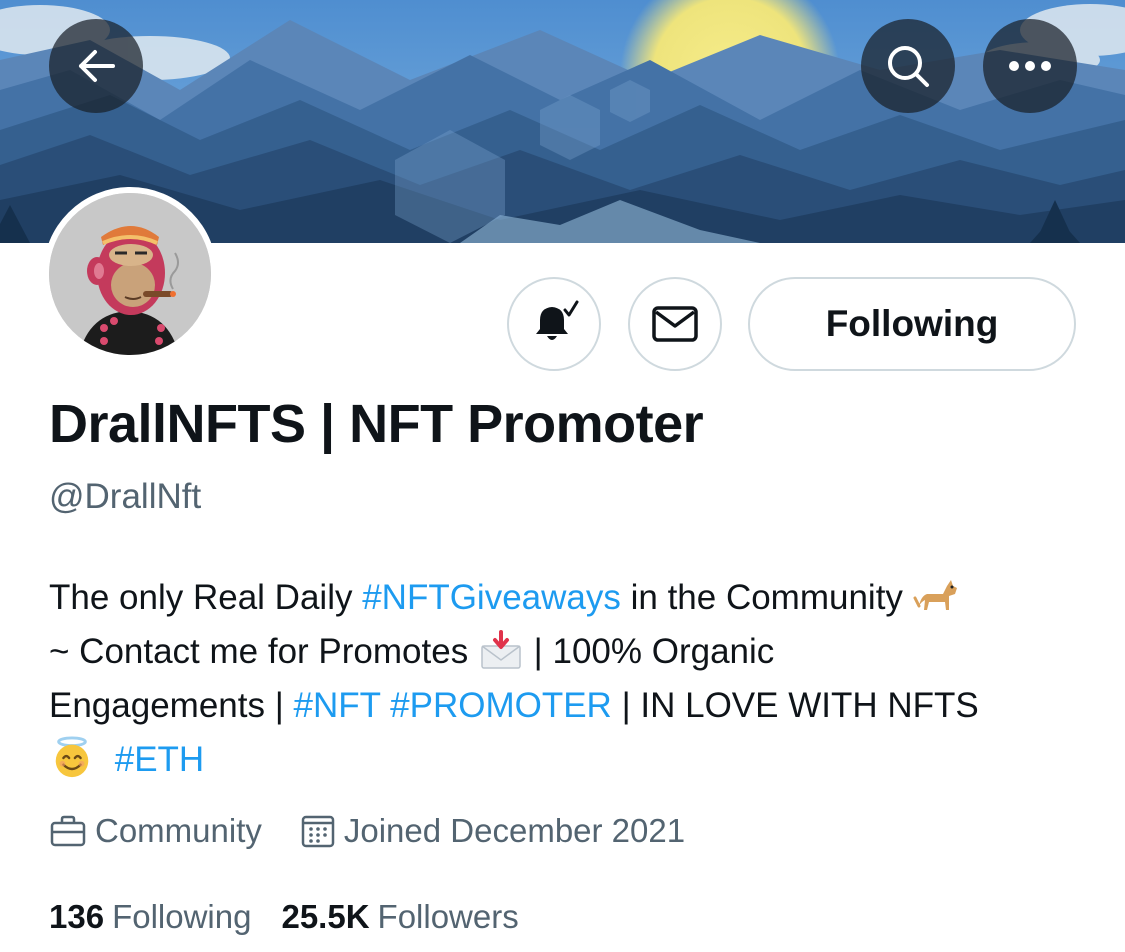 The width and height of the screenshot is (1125, 952). I want to click on more-horizontal-icon, so click(1030, 66).